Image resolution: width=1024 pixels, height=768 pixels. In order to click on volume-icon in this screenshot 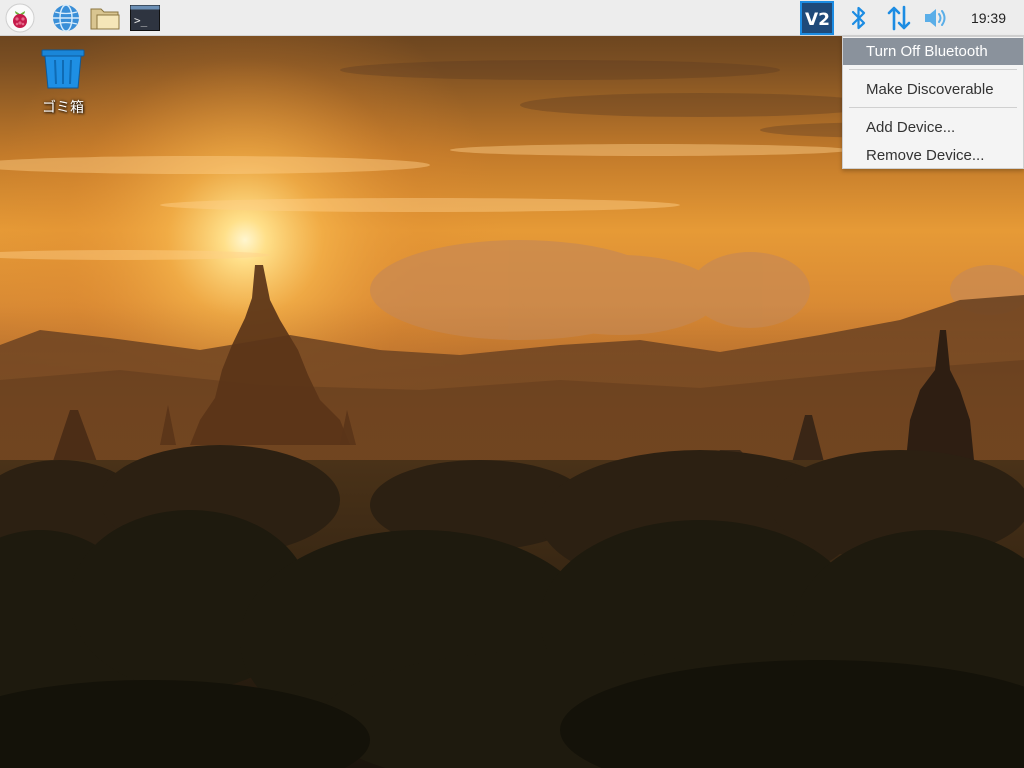, I will do `click(935, 18)`.